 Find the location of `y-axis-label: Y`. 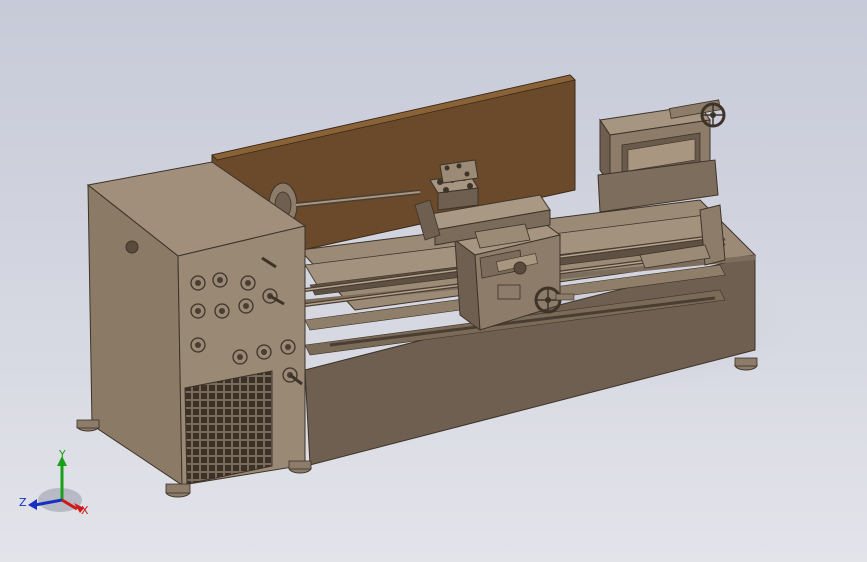

y-axis-label: Y is located at coordinates (62, 454).